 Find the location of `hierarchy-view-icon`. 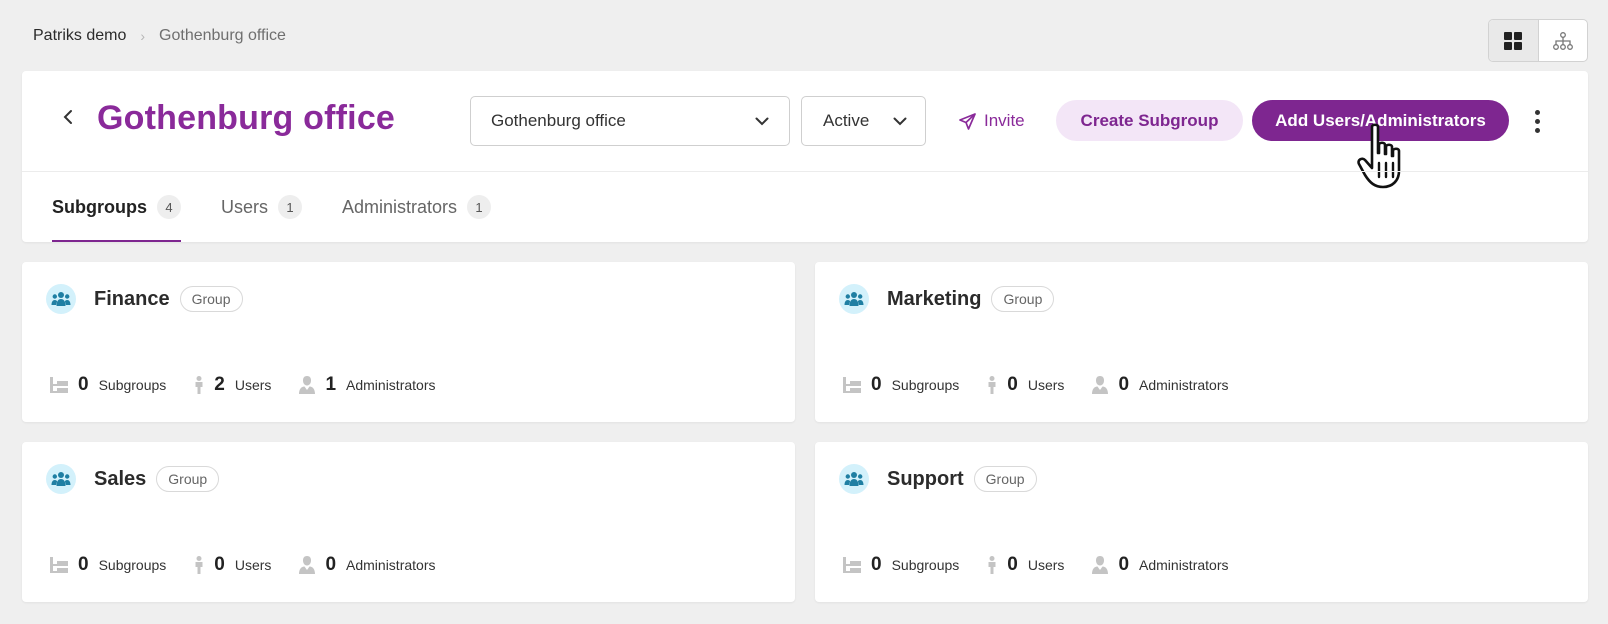

hierarchy-view-icon is located at coordinates (1562, 40).